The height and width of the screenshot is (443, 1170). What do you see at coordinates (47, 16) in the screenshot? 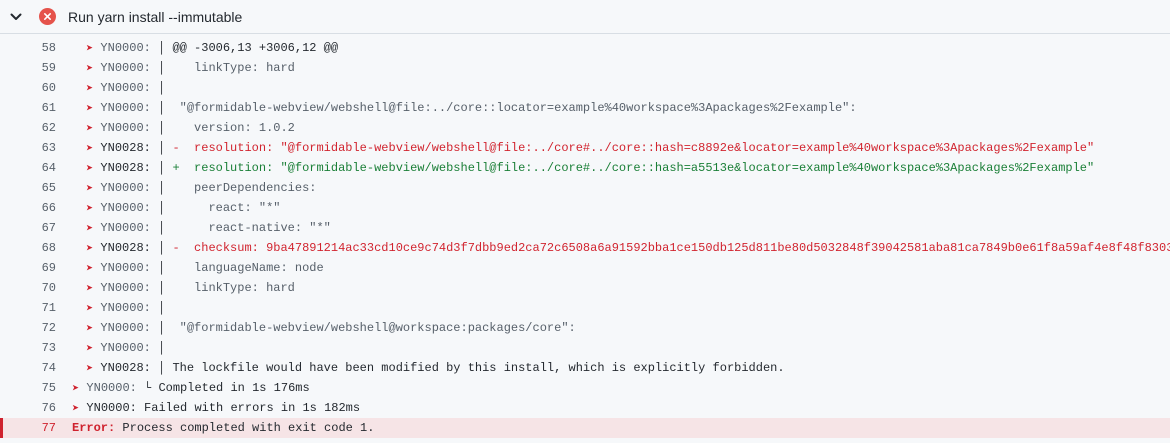
I see `failed-status-icon` at bounding box center [47, 16].